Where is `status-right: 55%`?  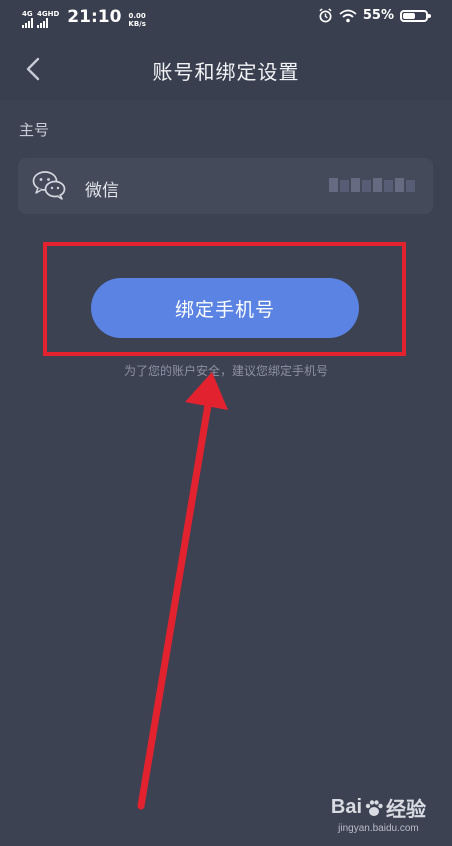 status-right: 55% is located at coordinates (374, 15).